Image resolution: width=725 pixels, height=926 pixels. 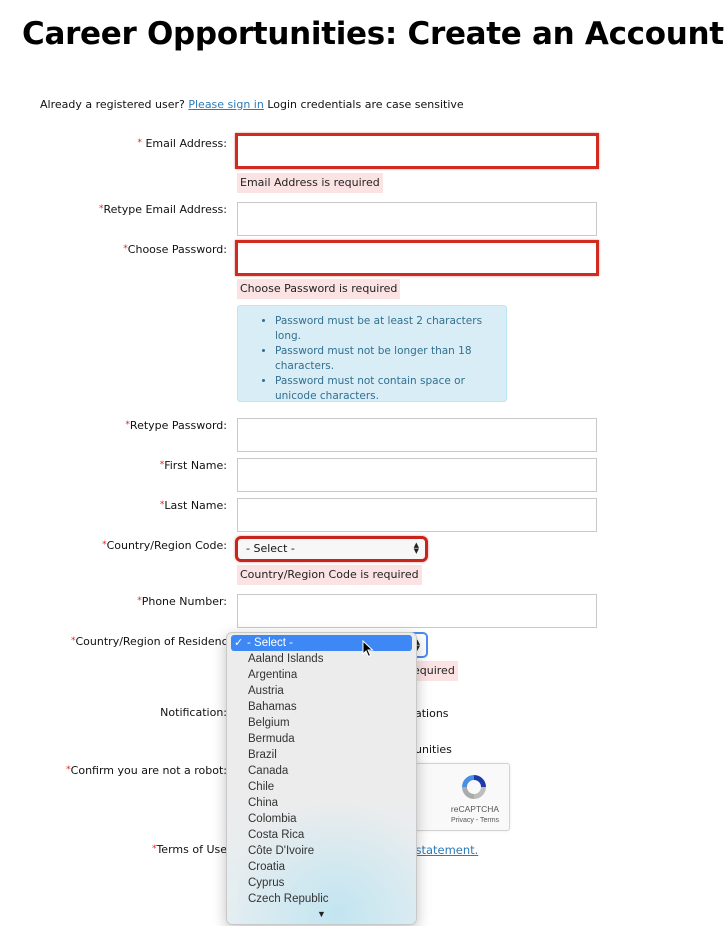 I want to click on country-code-select: - Select - ▲ ▼, so click(x=331, y=549).